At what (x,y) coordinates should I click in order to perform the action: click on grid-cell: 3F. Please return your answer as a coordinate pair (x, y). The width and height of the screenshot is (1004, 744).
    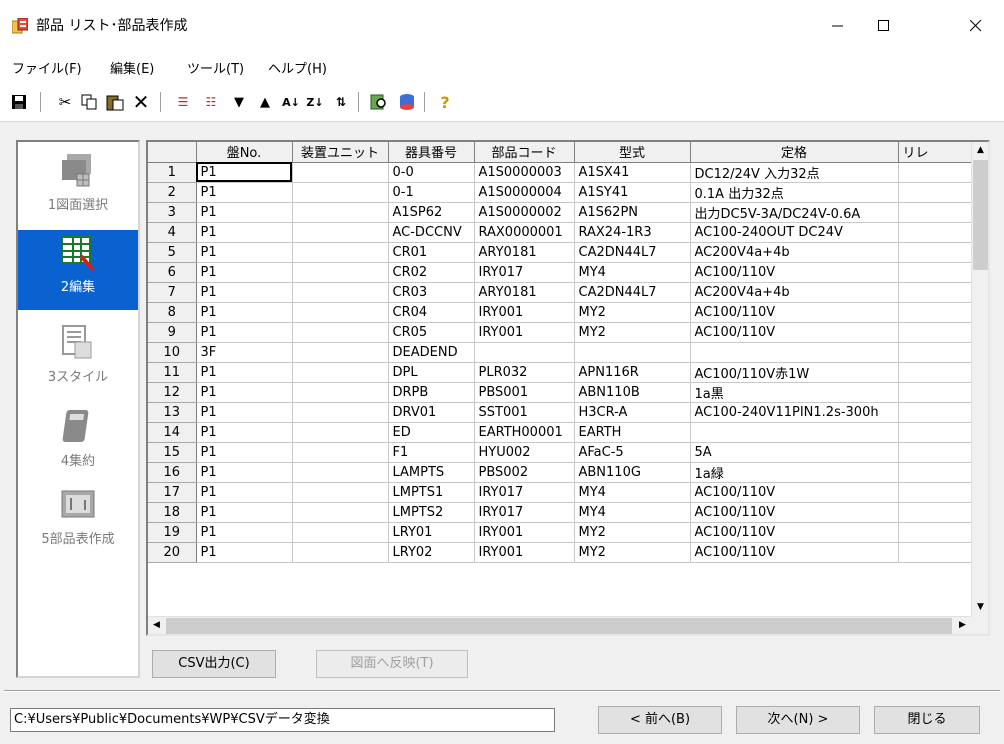
    Looking at the image, I should click on (244, 352).